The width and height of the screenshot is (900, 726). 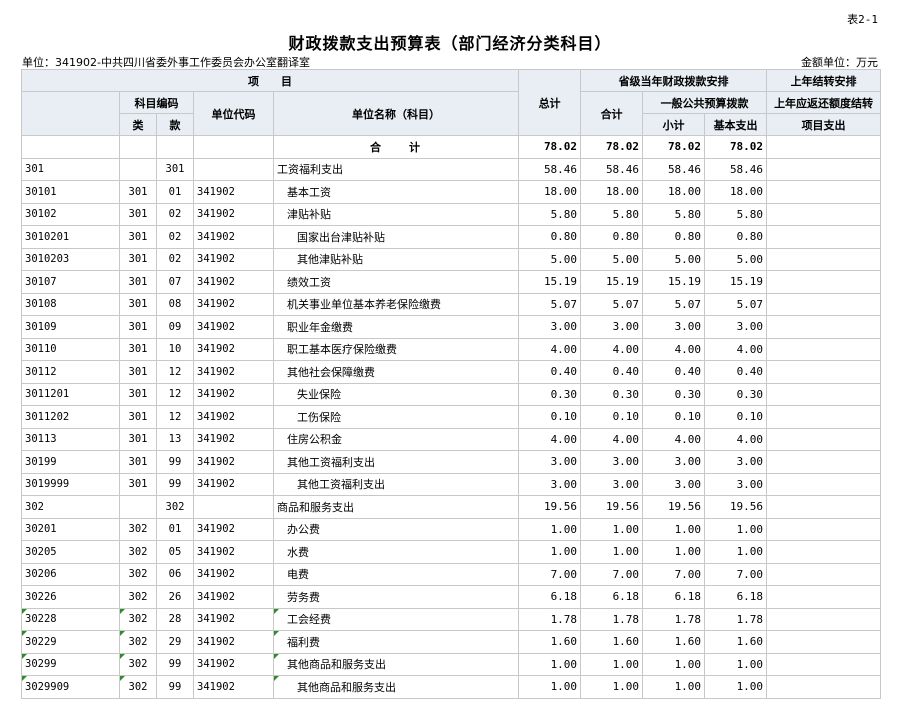 What do you see at coordinates (736, 484) in the screenshot?
I see `row-basic: 3.00` at bounding box center [736, 484].